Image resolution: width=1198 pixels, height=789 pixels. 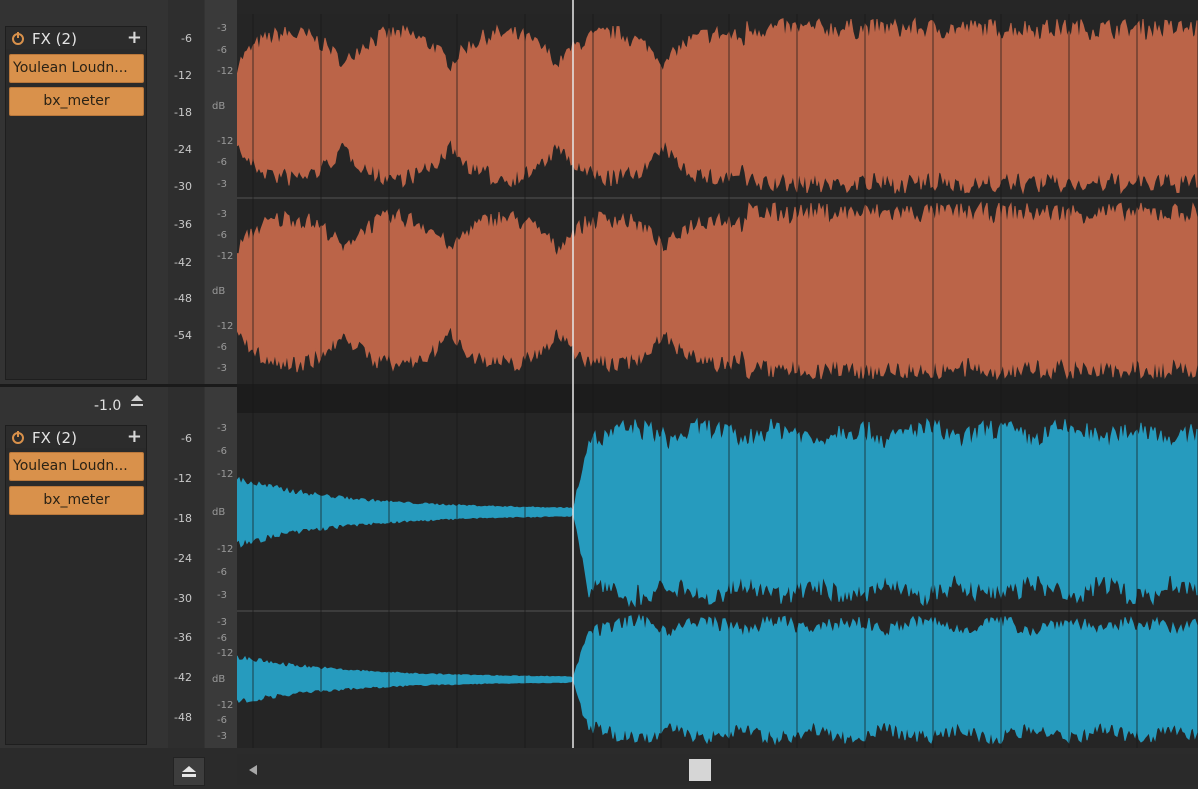 What do you see at coordinates (76, 585) in the screenshot?
I see `track2-fx-chain: FX (2) + Youlean Loudn... bx_meter` at bounding box center [76, 585].